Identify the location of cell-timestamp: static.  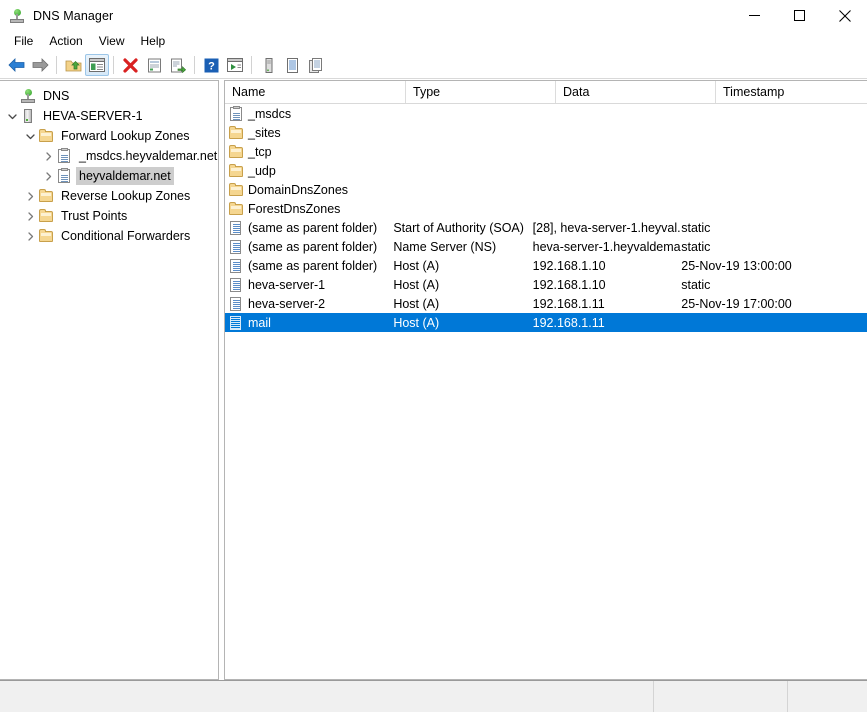
(696, 284).